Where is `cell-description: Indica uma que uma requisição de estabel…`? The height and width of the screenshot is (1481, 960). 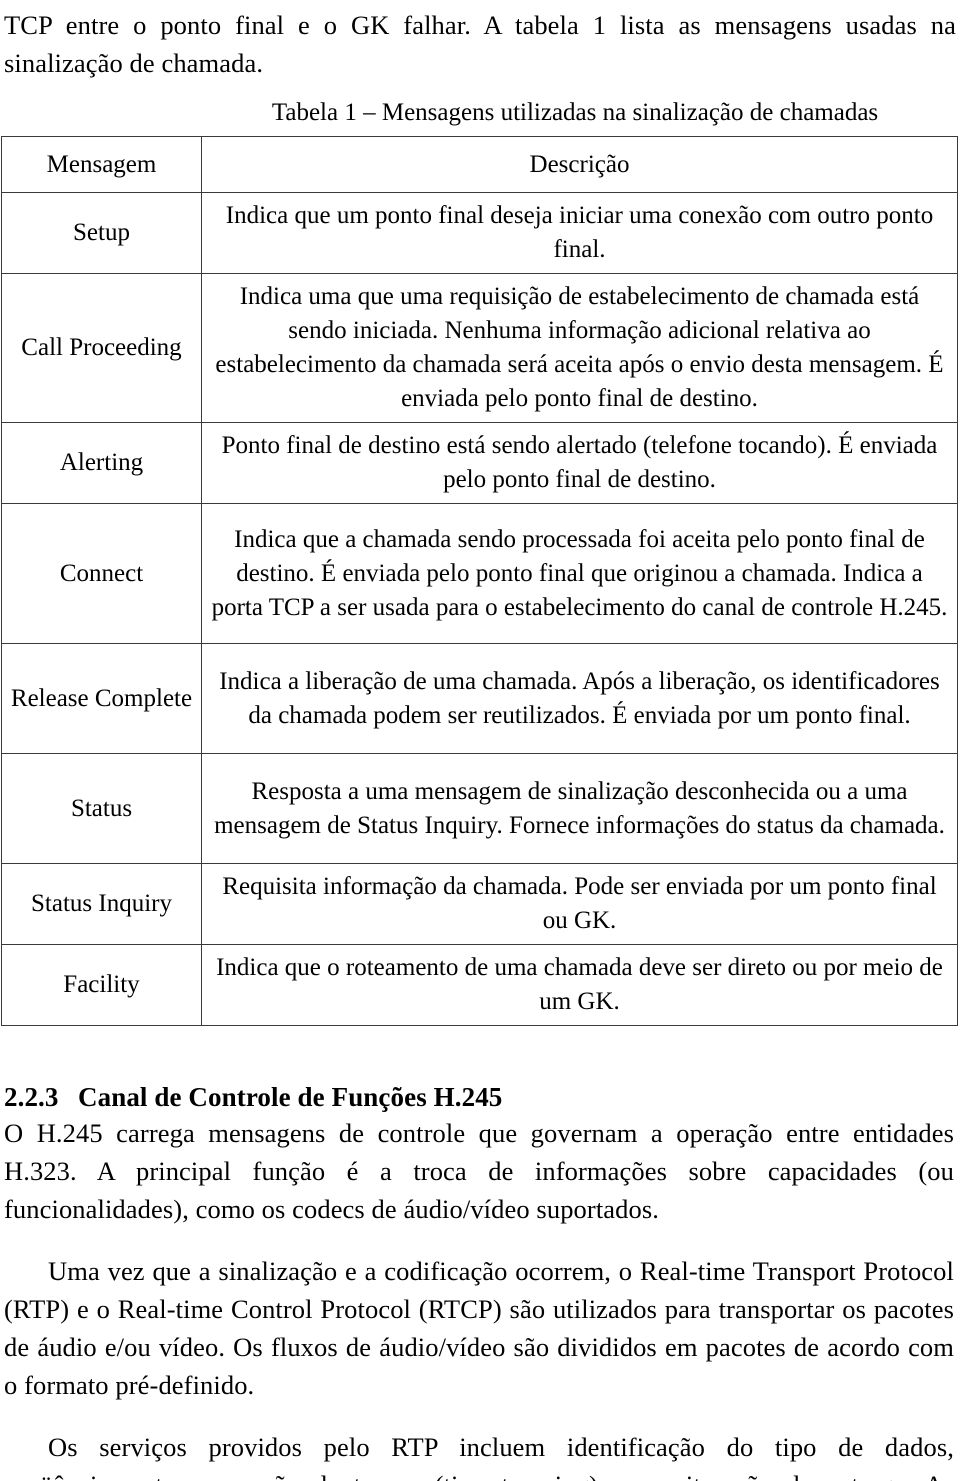 cell-description: Indica uma que uma requisição de estabel… is located at coordinates (579, 348).